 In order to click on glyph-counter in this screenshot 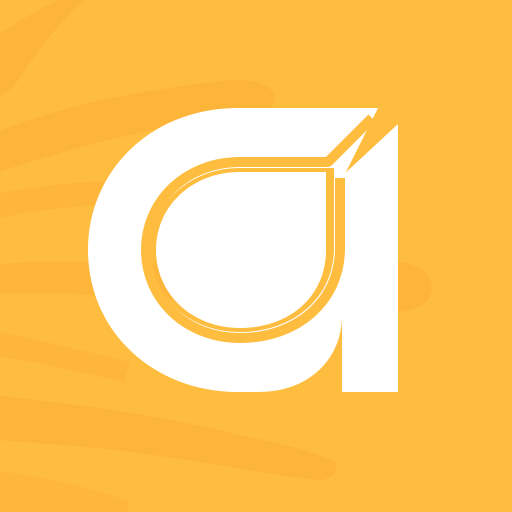, I will do `click(241, 250)`.